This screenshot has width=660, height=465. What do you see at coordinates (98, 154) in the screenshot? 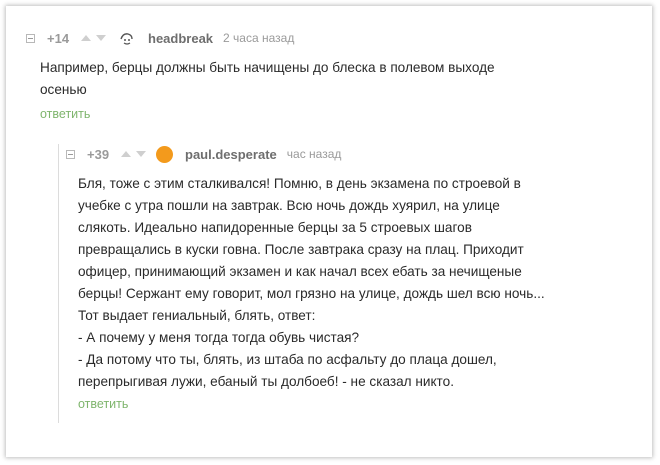
I see `comment-rating: +39` at bounding box center [98, 154].